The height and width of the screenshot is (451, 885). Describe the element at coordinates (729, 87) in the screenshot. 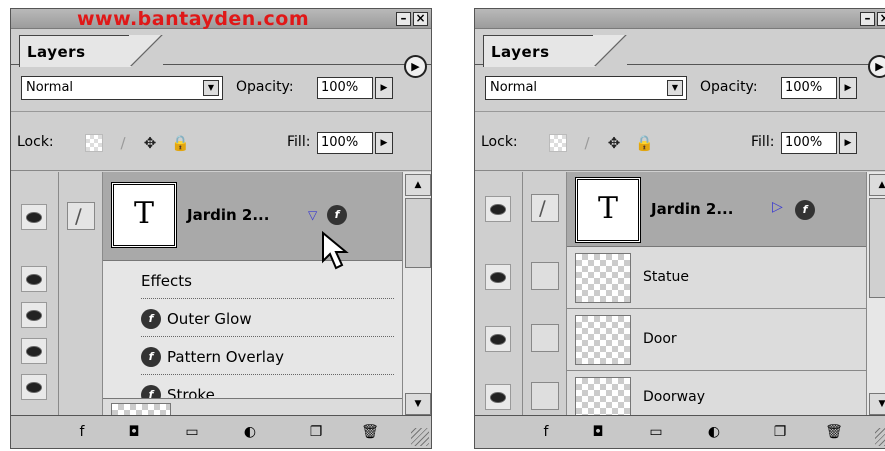

I see `opacity-label: Opacity:` at that location.